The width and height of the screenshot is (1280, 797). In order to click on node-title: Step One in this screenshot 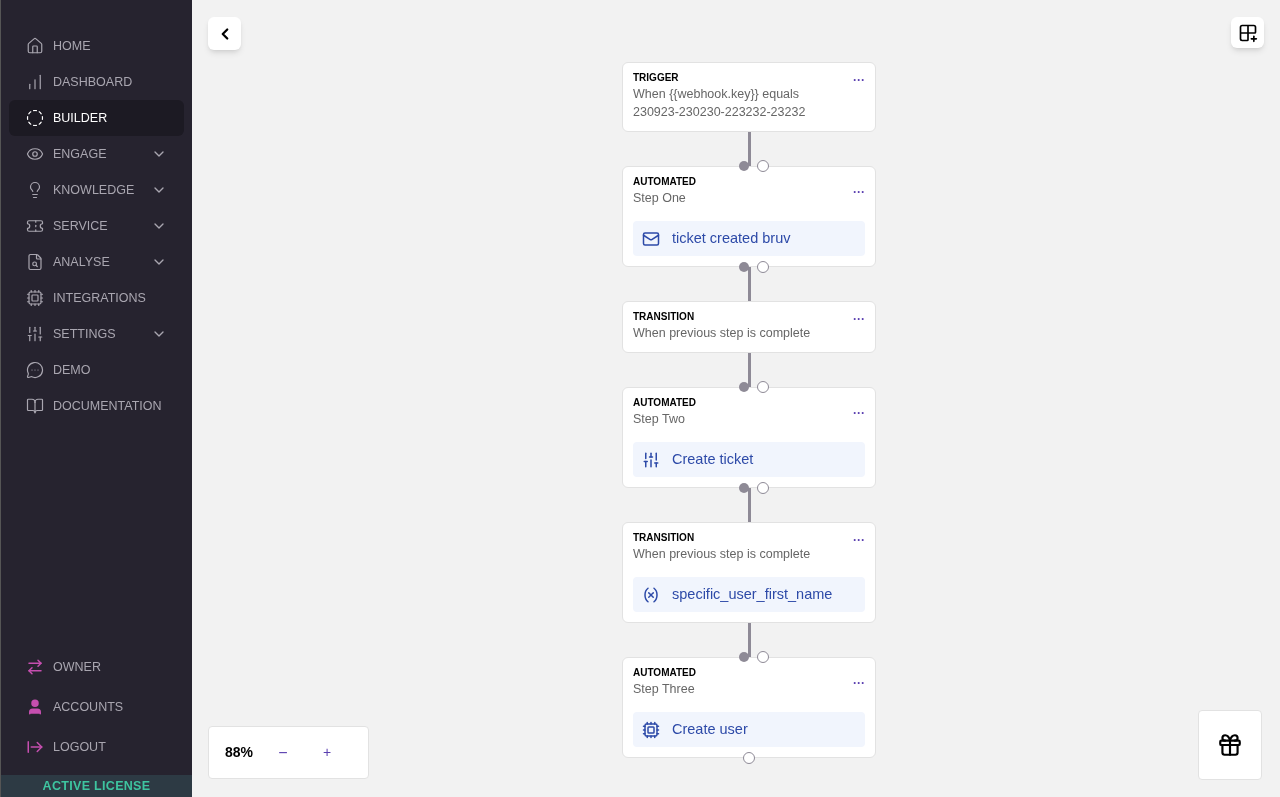, I will do `click(660, 198)`.